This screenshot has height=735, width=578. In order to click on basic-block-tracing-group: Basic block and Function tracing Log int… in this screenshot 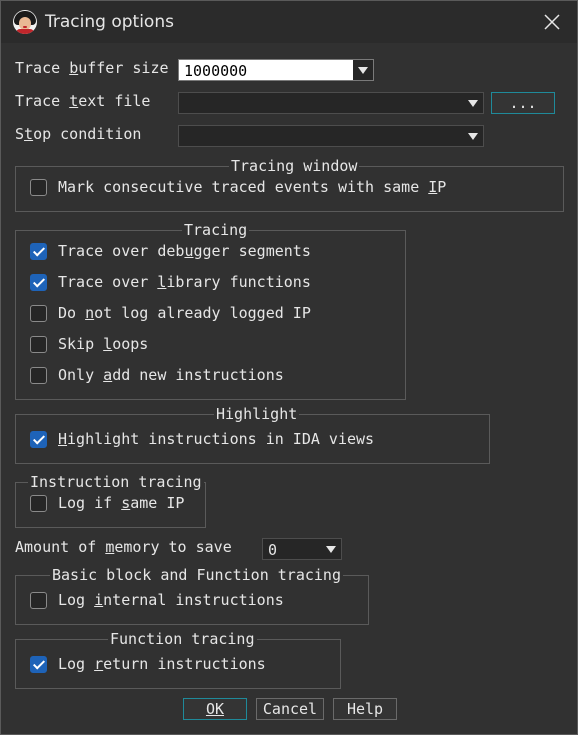, I will do `click(192, 595)`.